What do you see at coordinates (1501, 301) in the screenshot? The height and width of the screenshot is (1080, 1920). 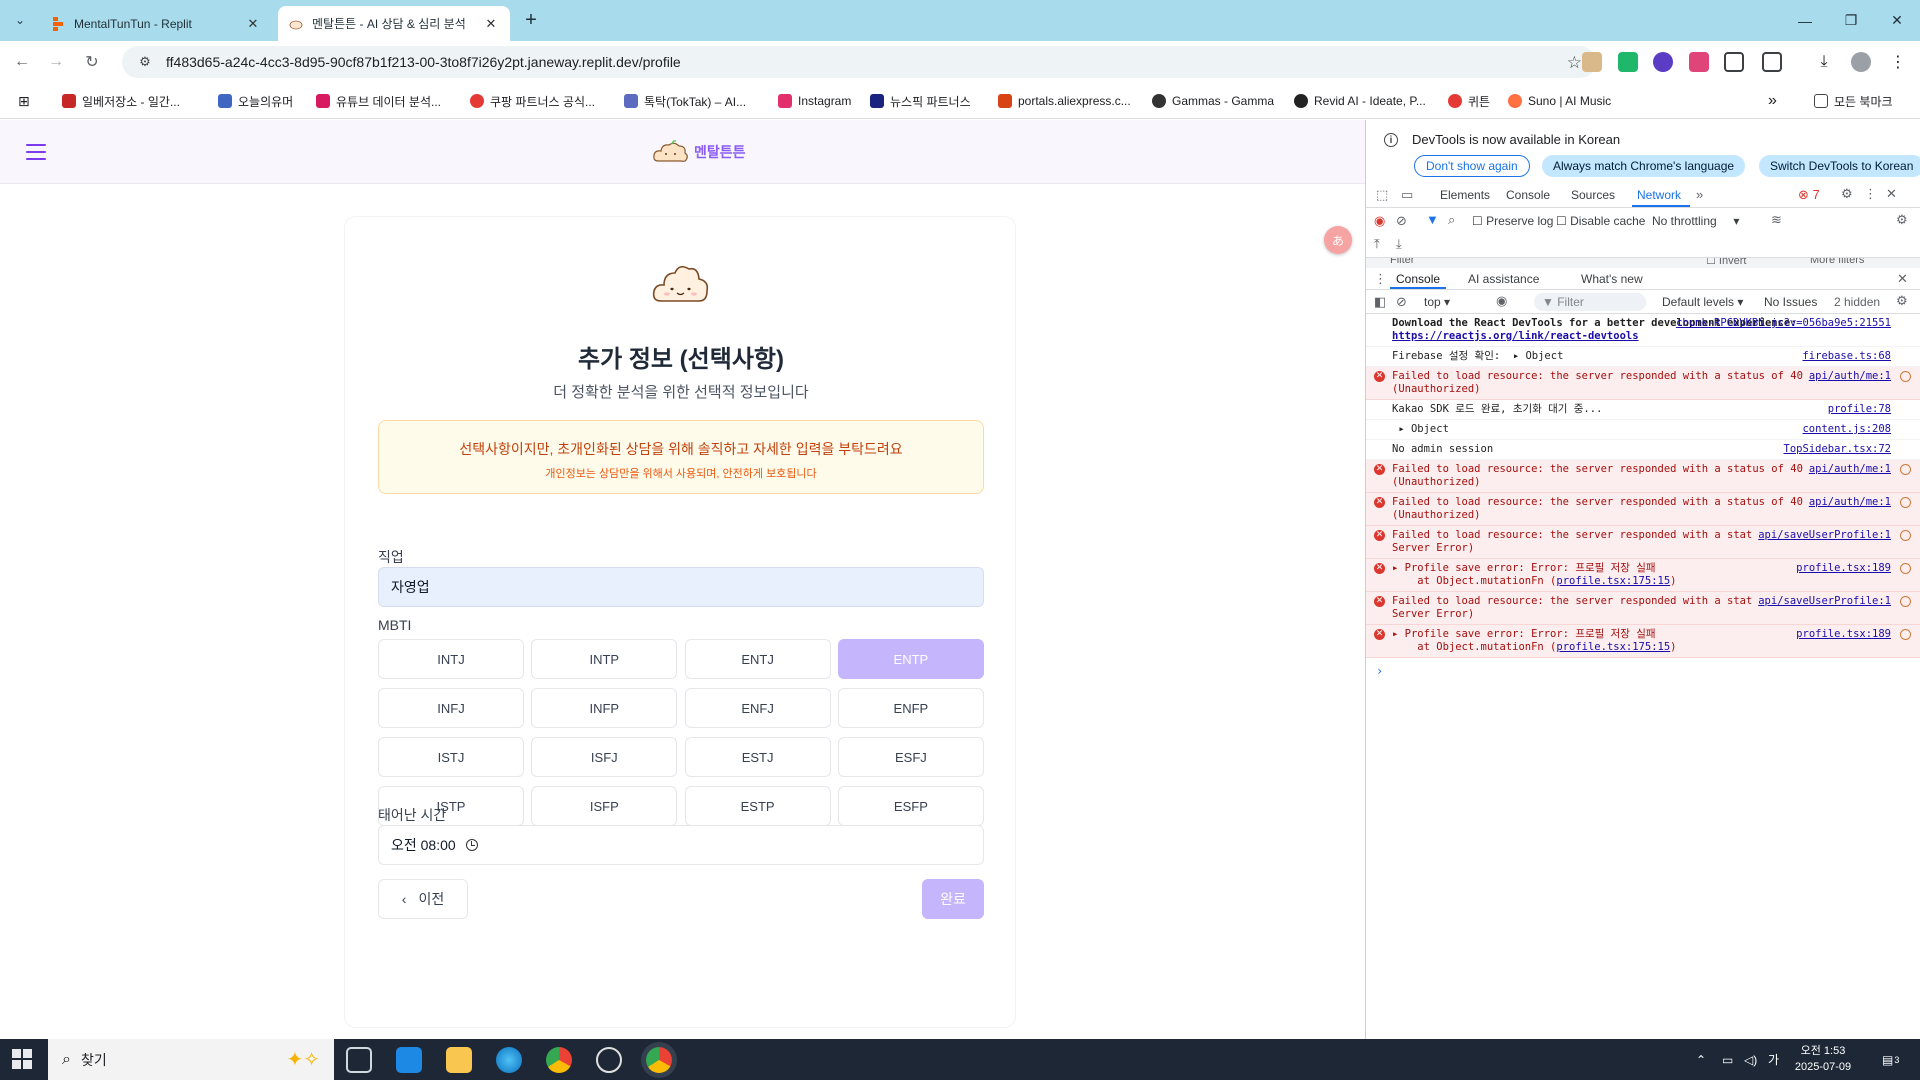 I see `live-expression-eye-icon: ◉` at bounding box center [1501, 301].